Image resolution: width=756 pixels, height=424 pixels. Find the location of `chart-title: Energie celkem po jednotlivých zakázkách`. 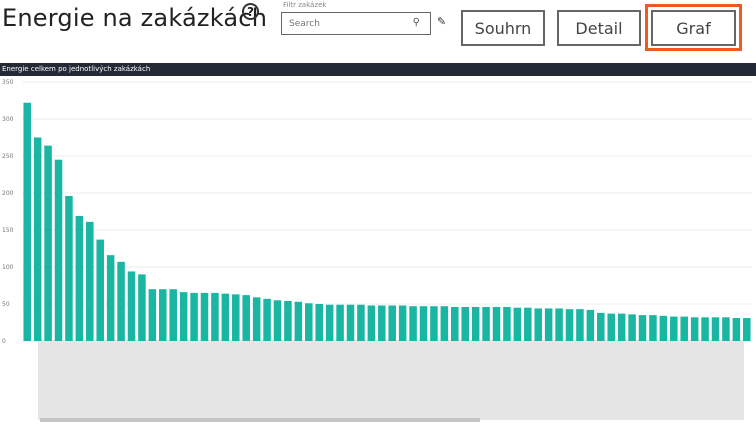

chart-title: Energie celkem po jednotlivých zakázkách is located at coordinates (378, 69).